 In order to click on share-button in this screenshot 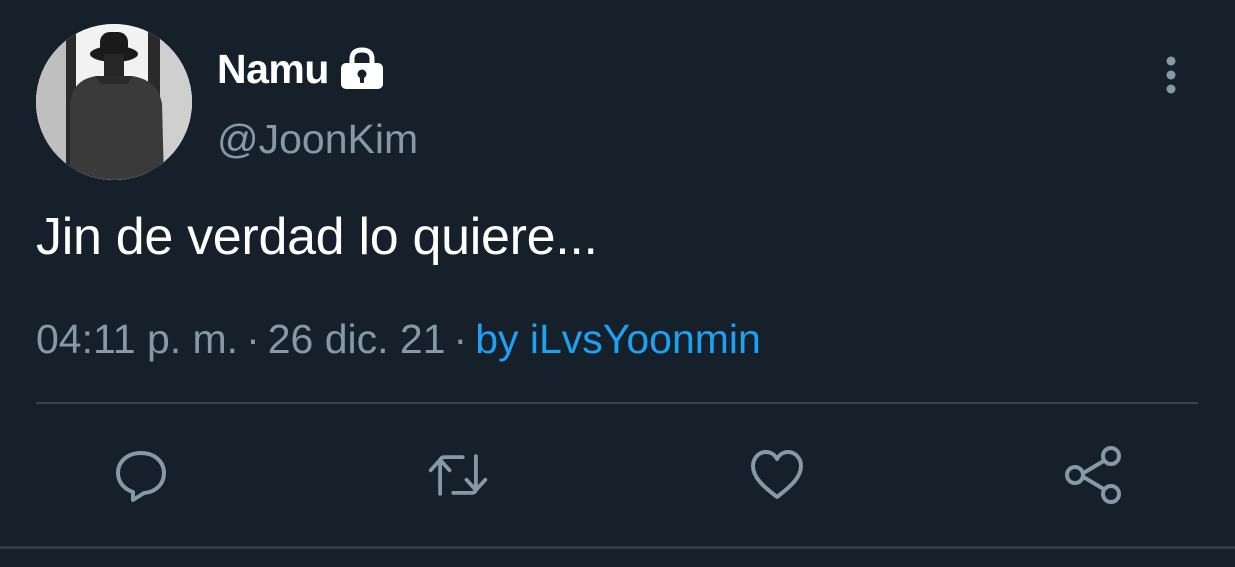, I will do `click(1094, 475)`.